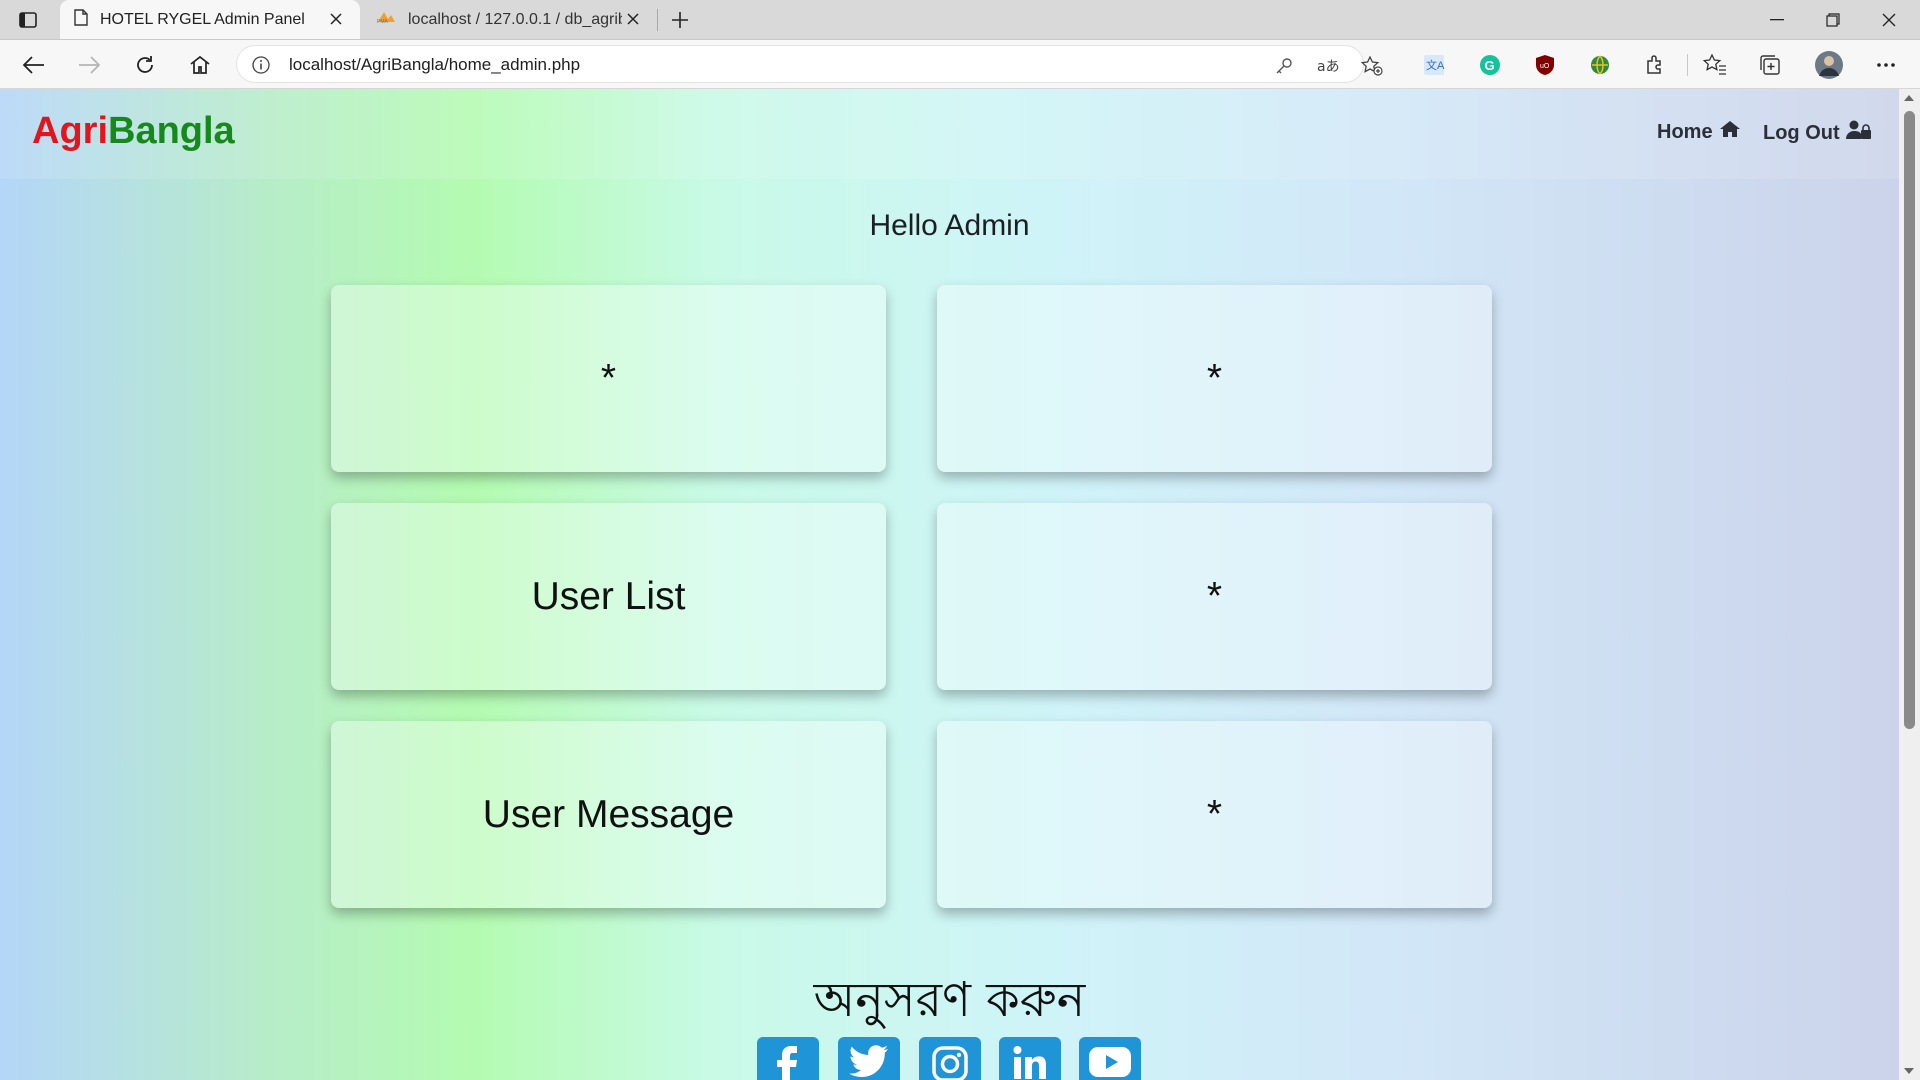 This screenshot has width=1920, height=1080. Describe the element at coordinates (1687, 65) in the screenshot. I see `toolbar-divider` at that location.